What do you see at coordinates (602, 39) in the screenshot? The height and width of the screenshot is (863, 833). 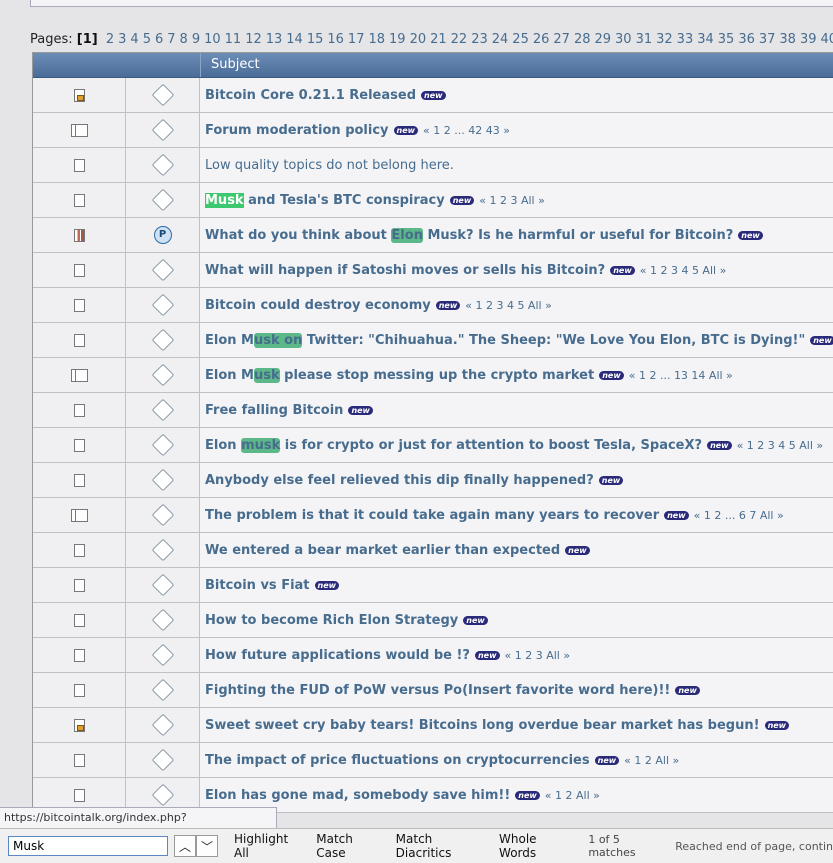 I see `page-link: 29` at bounding box center [602, 39].